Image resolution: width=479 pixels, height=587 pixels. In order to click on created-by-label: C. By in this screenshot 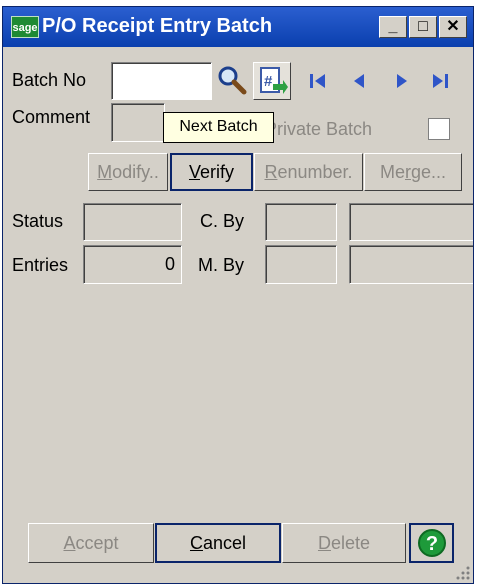, I will do `click(222, 221)`.